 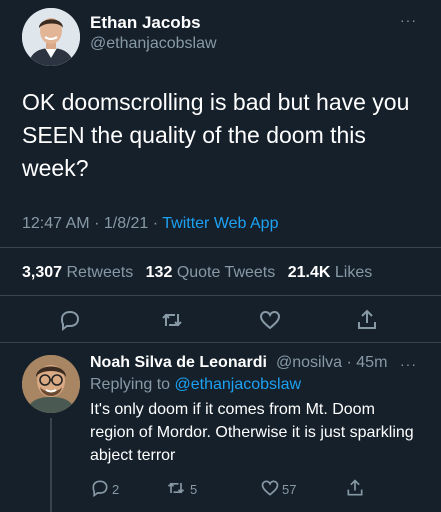 I want to click on reply-author-avatar, so click(x=51, y=384).